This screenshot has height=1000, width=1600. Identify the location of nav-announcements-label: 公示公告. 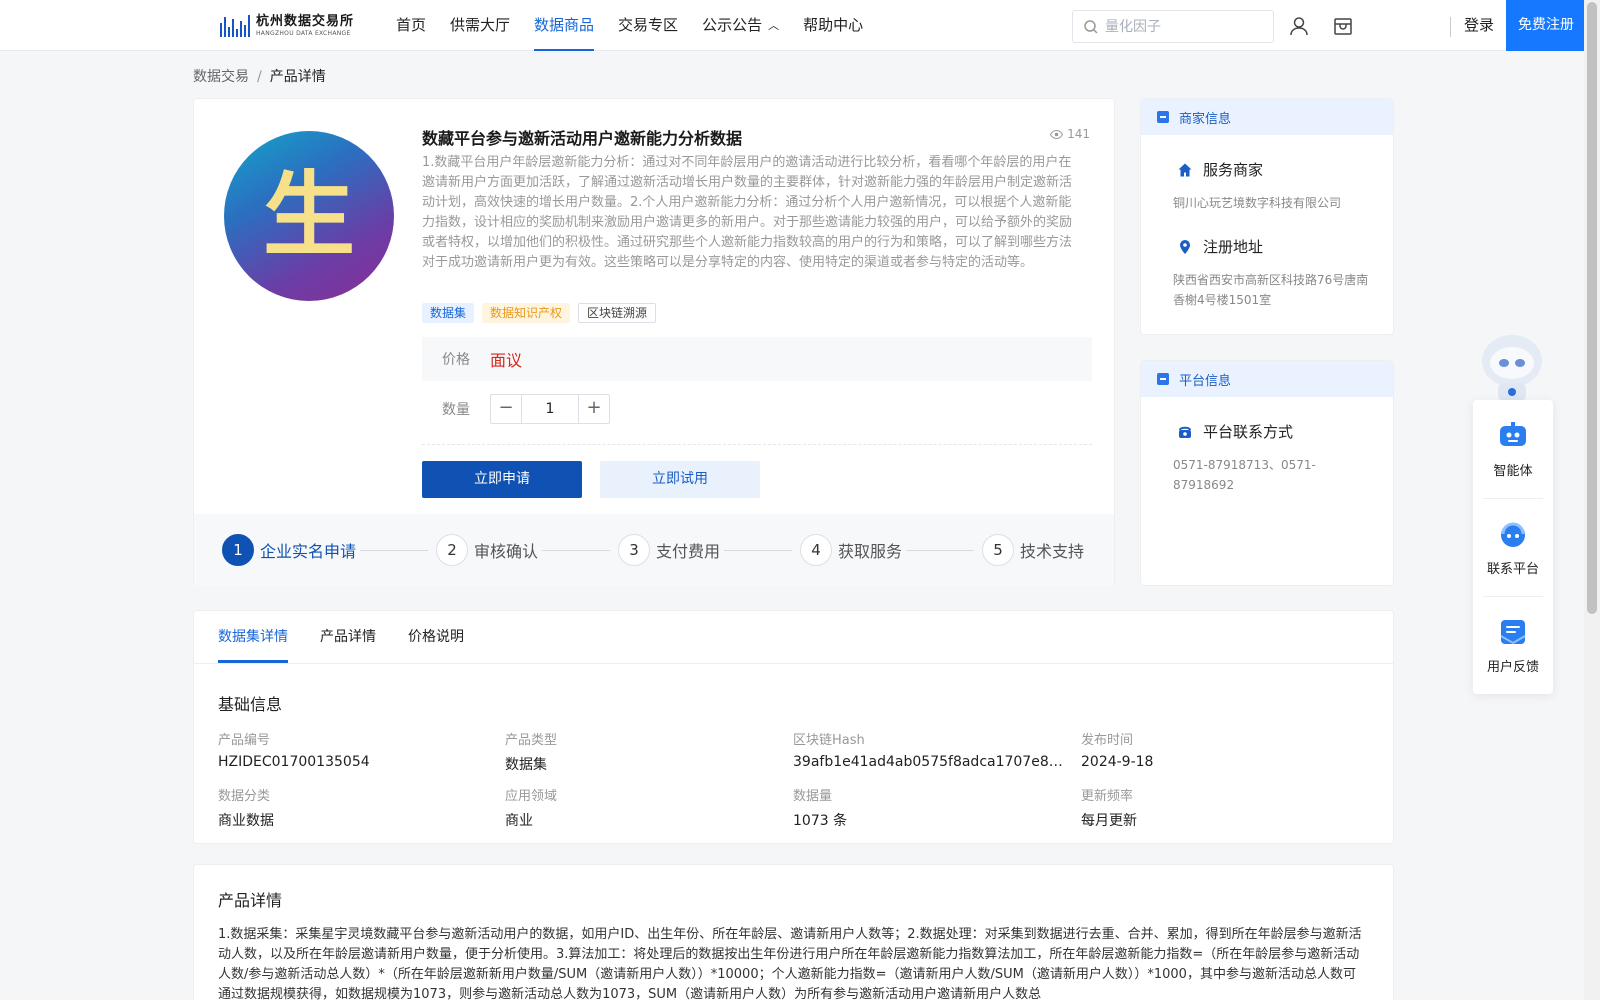
(732, 25).